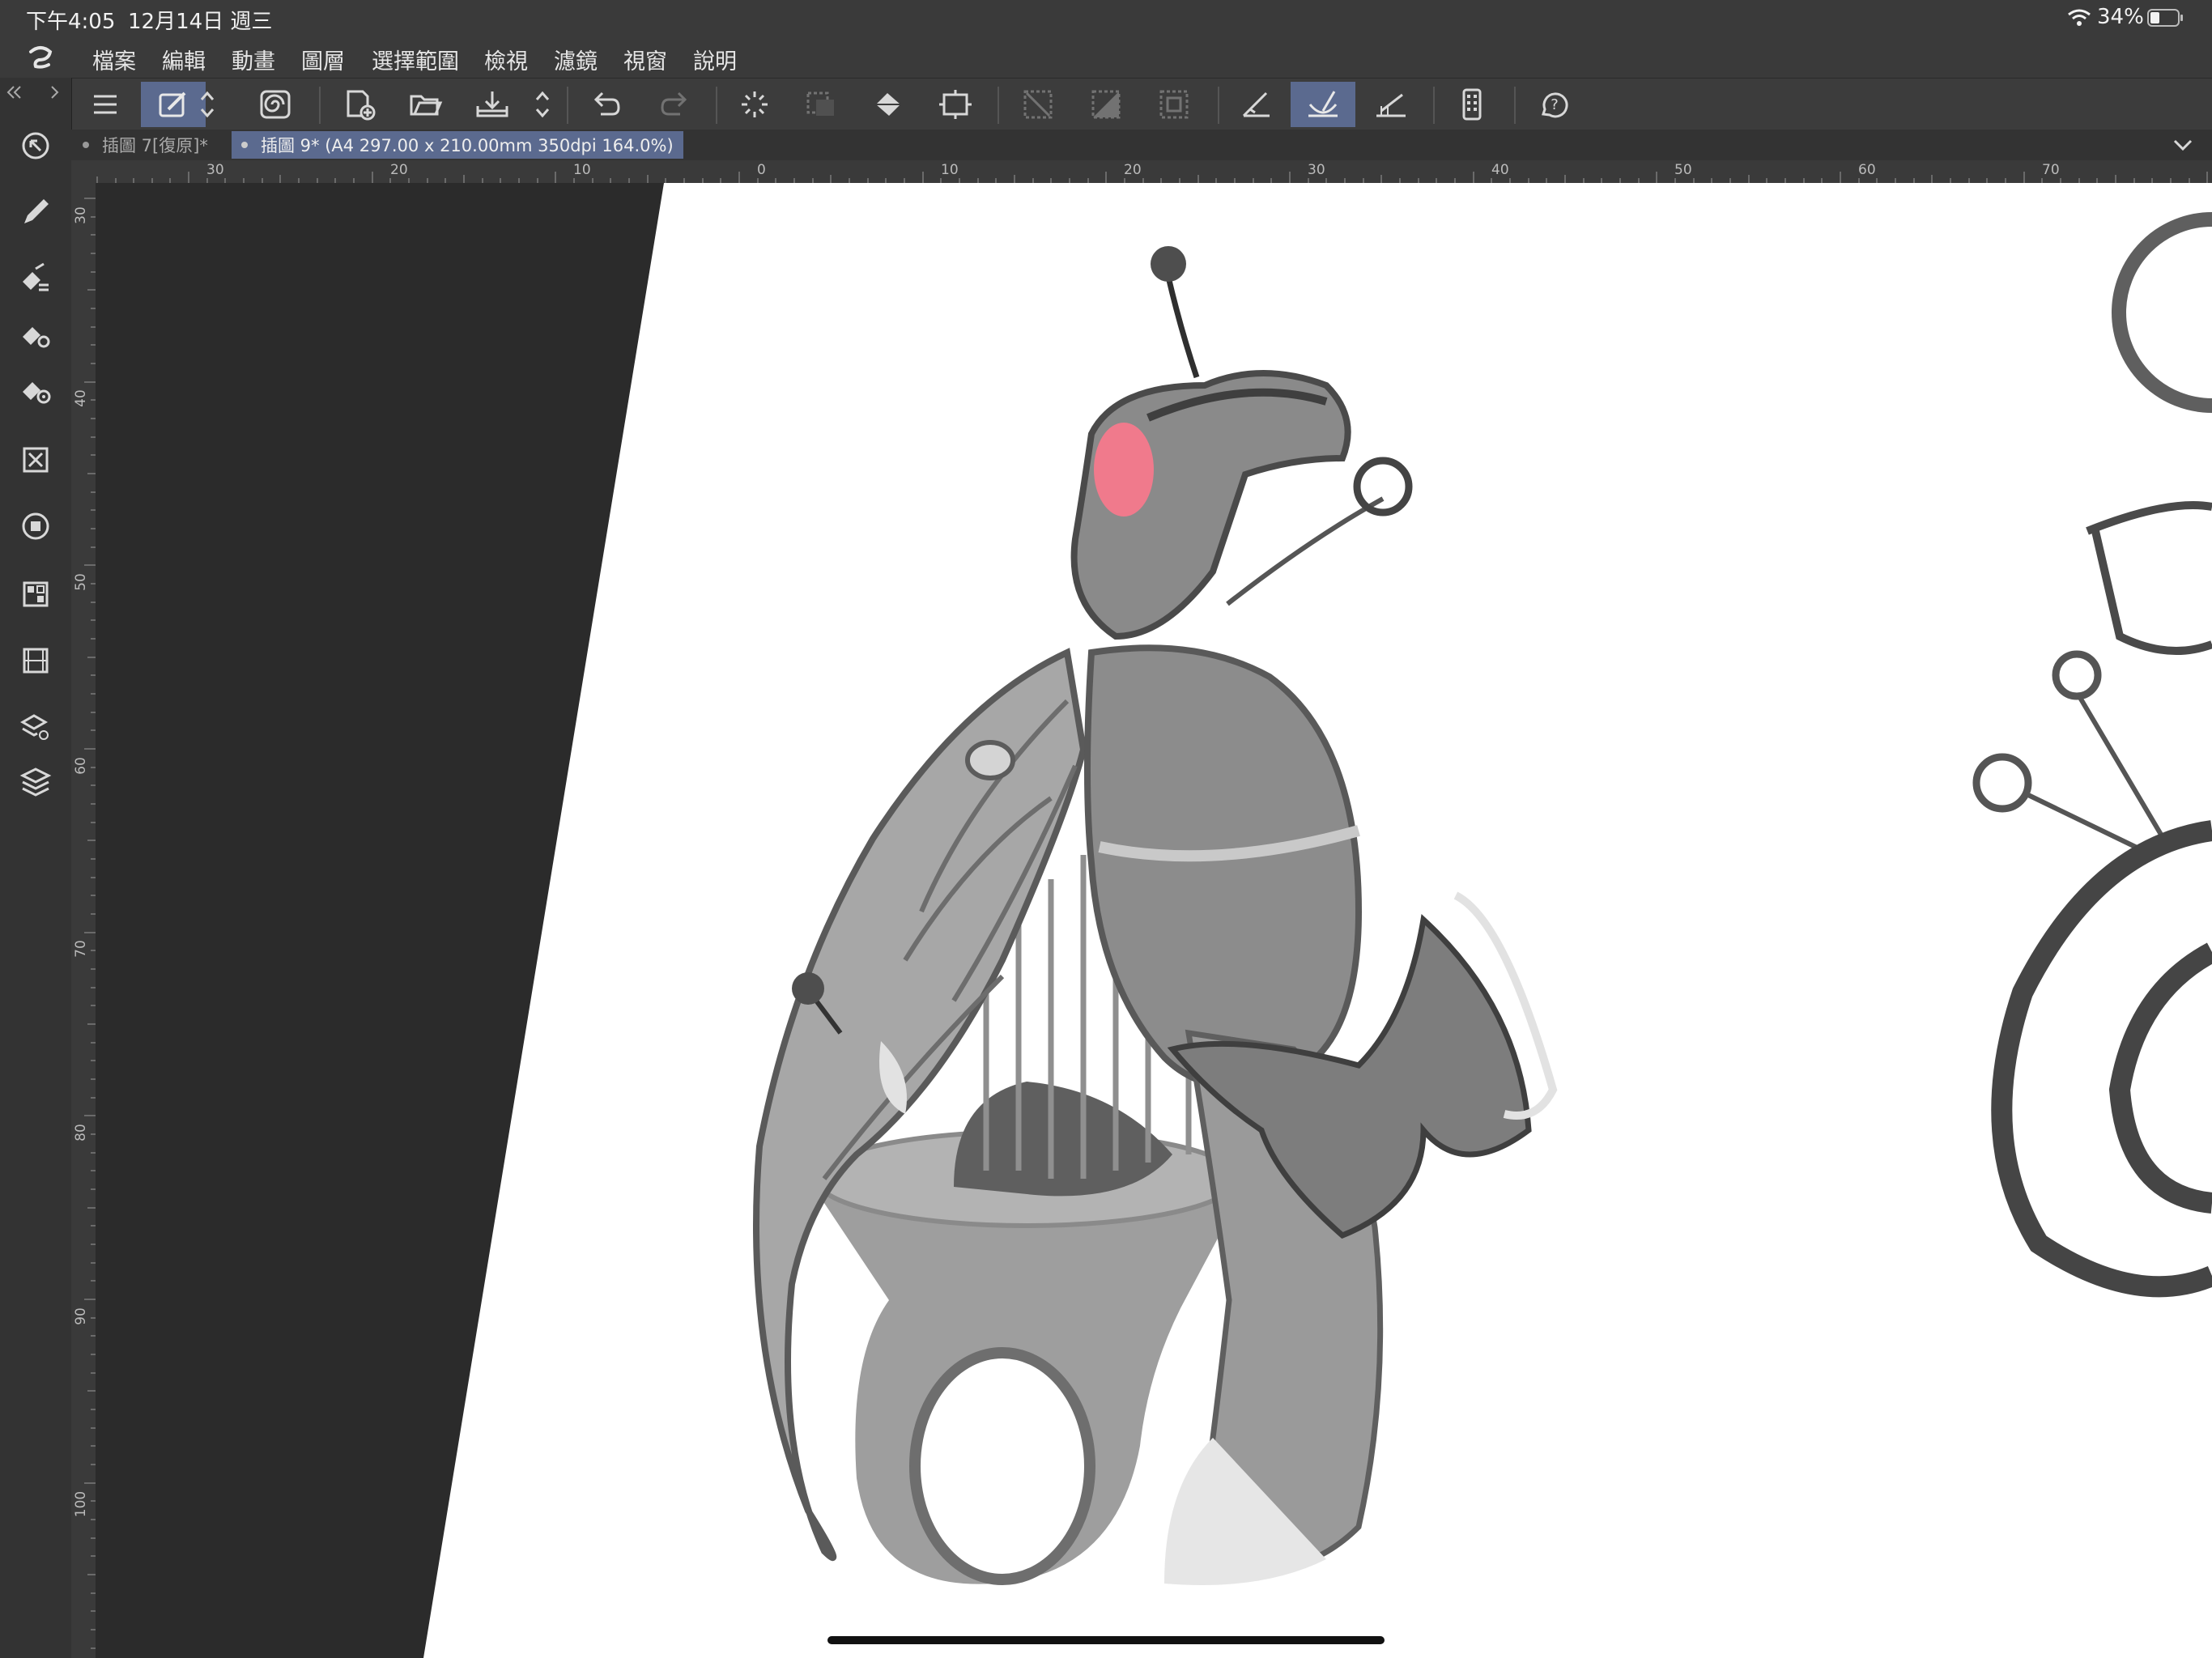 The image size is (2212, 1658). I want to click on menu-file: 檔案, so click(114, 59).